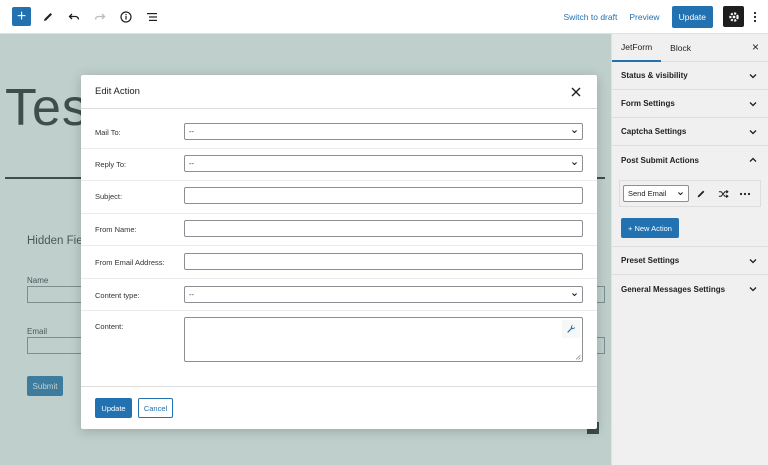  Describe the element at coordinates (383, 294) in the screenshot. I see `content-type-select: --` at that location.